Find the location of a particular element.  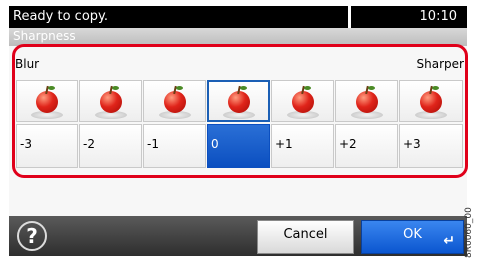

status-message: Ready to copy. is located at coordinates (60, 16).